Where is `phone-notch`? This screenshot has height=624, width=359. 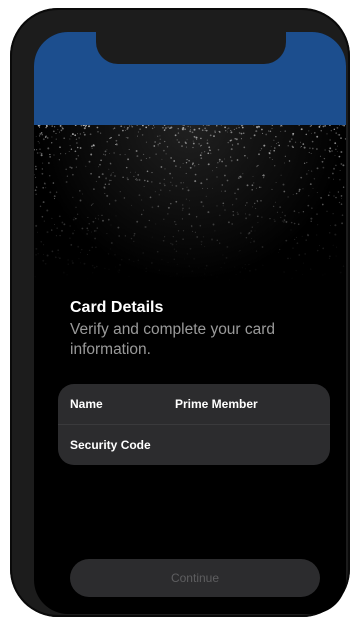
phone-notch is located at coordinates (191, 48).